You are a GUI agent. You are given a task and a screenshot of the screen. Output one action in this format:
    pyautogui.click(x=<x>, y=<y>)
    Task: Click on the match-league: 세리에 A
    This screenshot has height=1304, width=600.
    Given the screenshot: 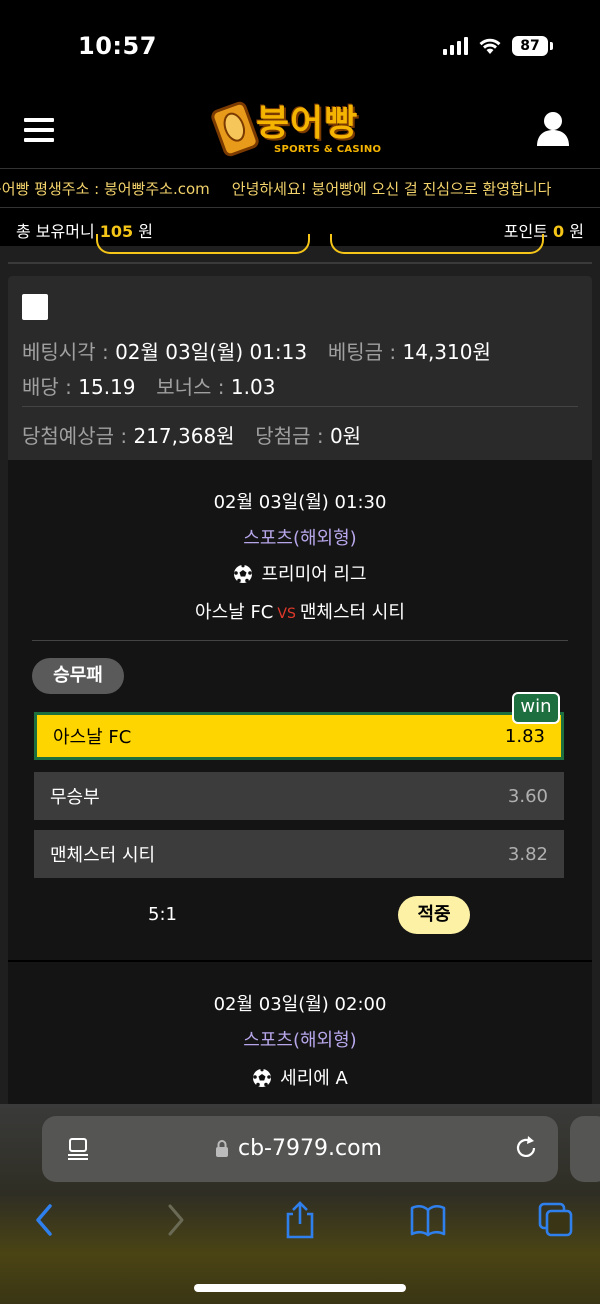 What is the action you would take?
    pyautogui.click(x=300, y=1077)
    